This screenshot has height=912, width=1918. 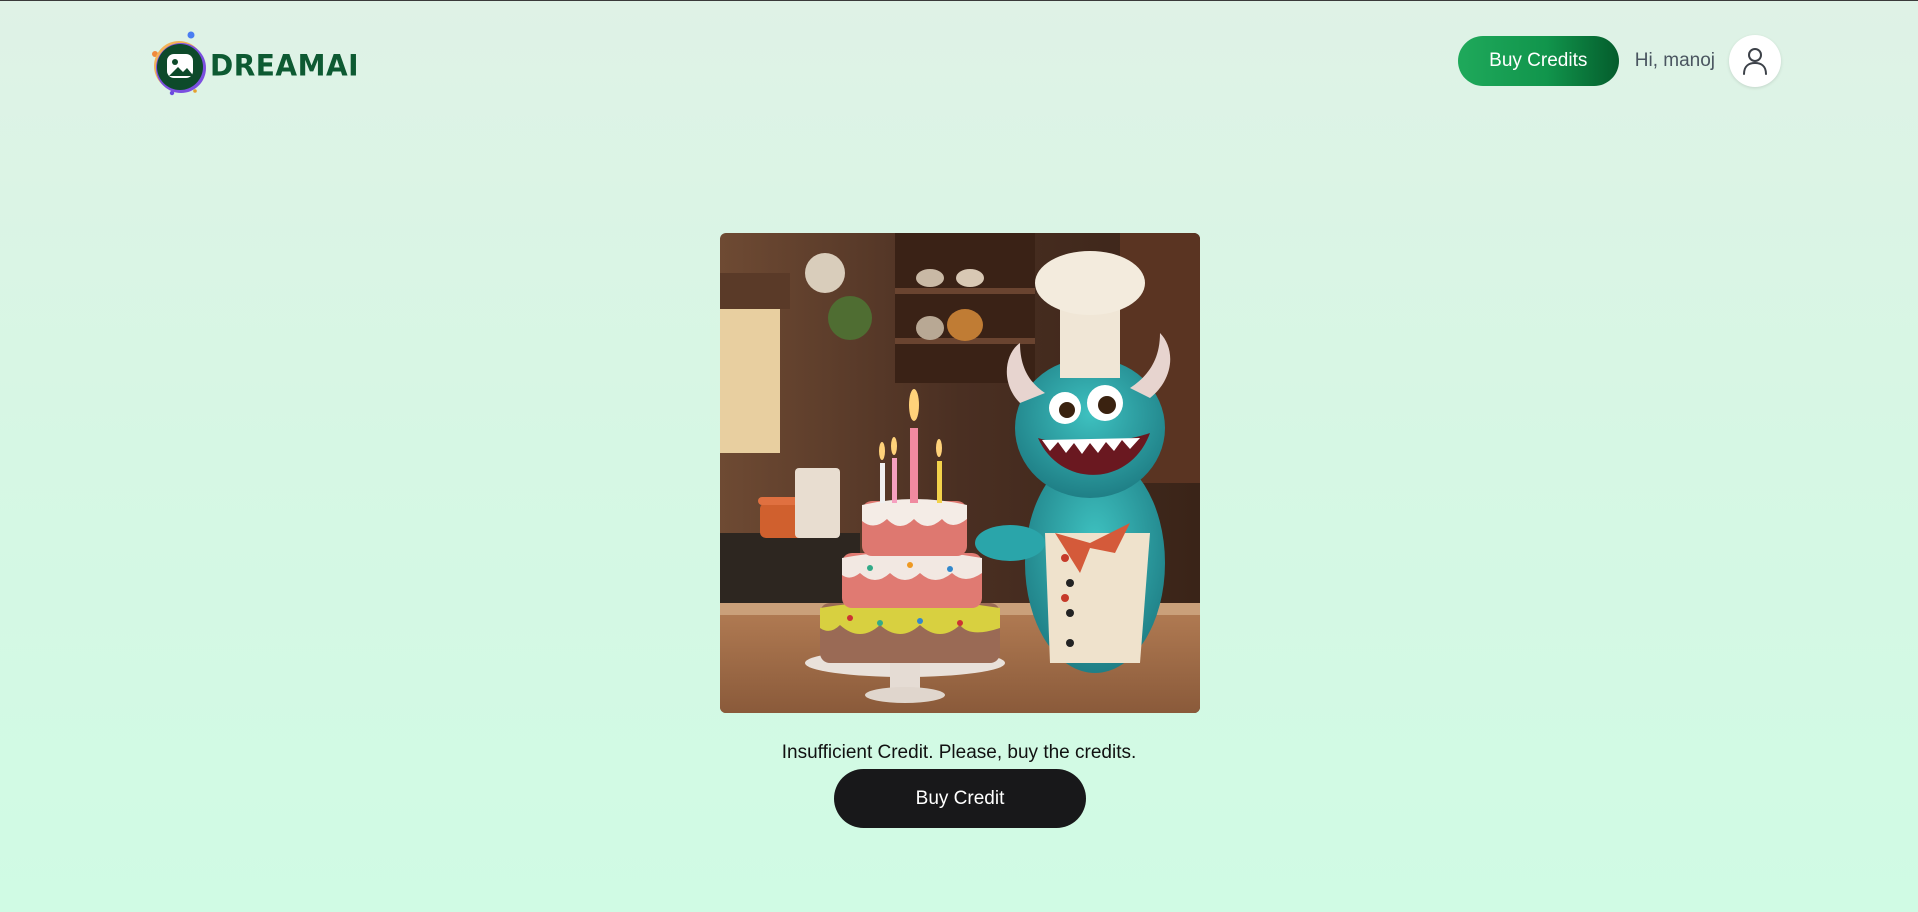 I want to click on logo-icon, so click(x=179, y=64).